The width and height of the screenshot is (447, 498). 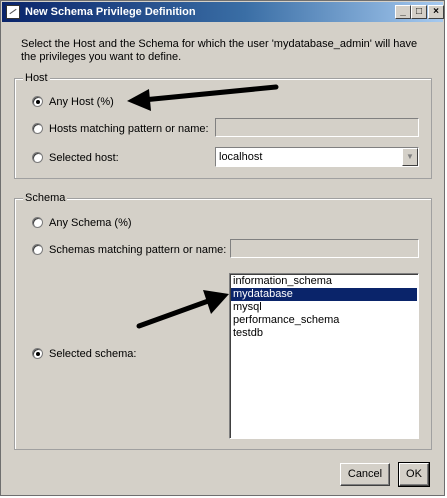 What do you see at coordinates (13, 12) in the screenshot?
I see `app-icon` at bounding box center [13, 12].